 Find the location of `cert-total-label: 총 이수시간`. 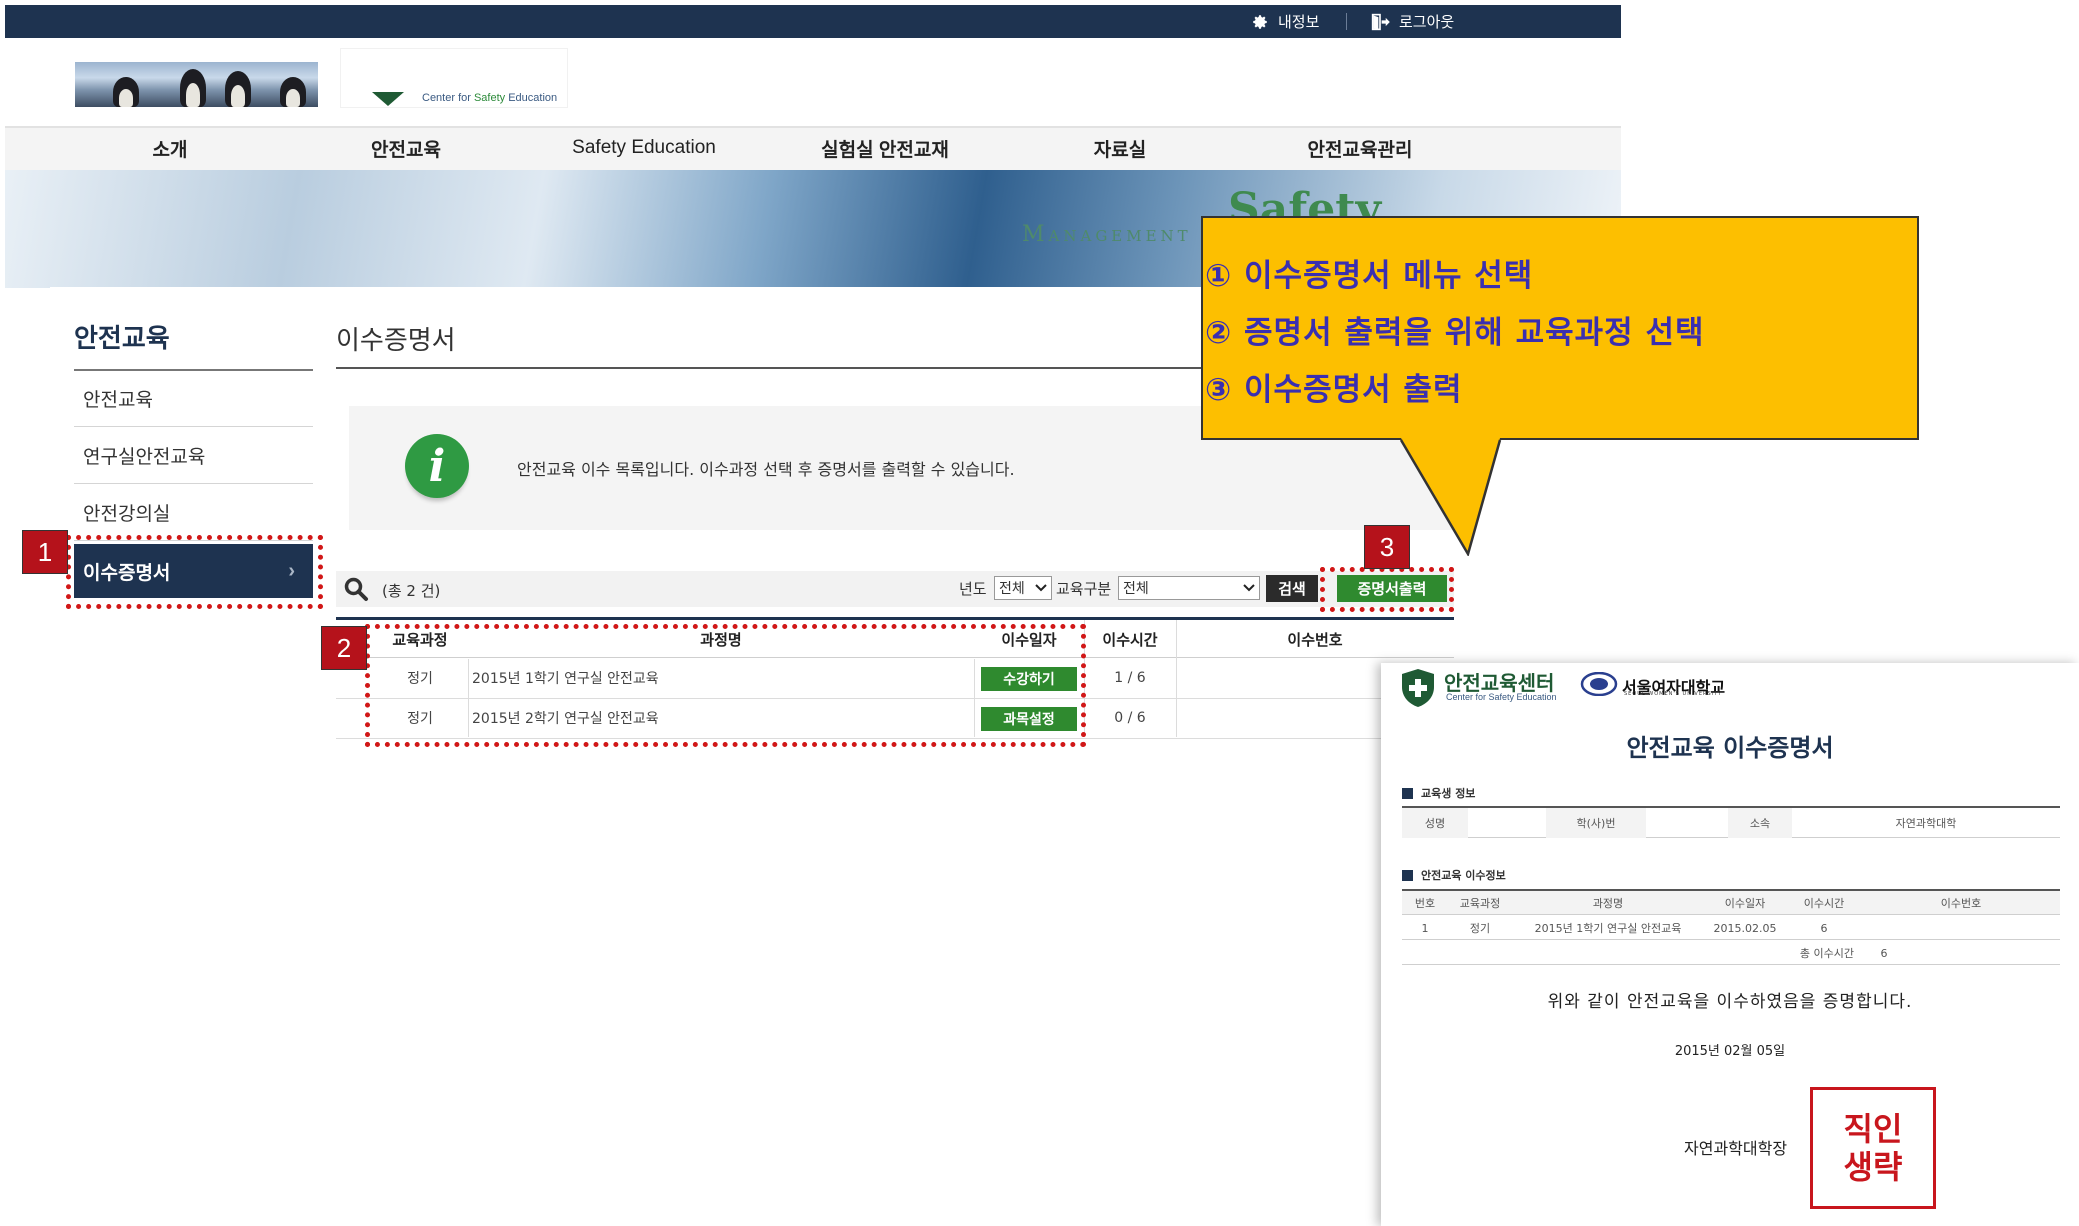

cert-total-label: 총 이수시간 is located at coordinates (1826, 953).